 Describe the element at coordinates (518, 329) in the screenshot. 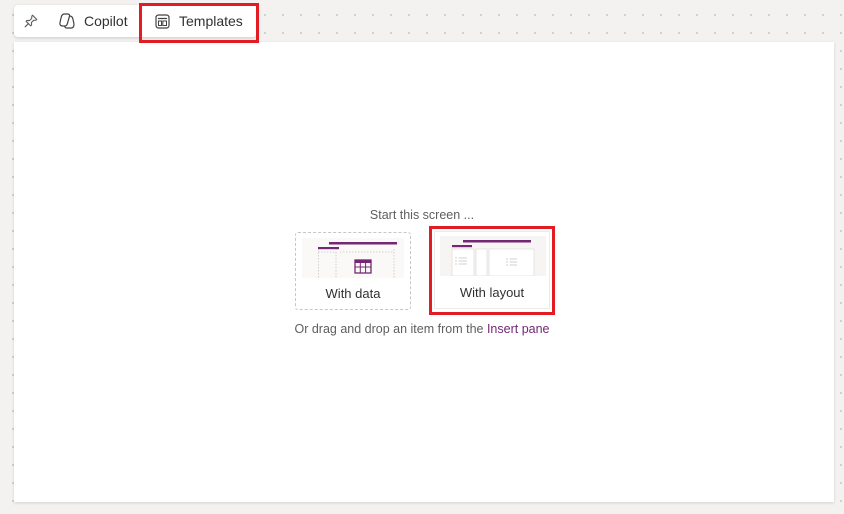

I see `insert-pane-link: Insert pane` at that location.